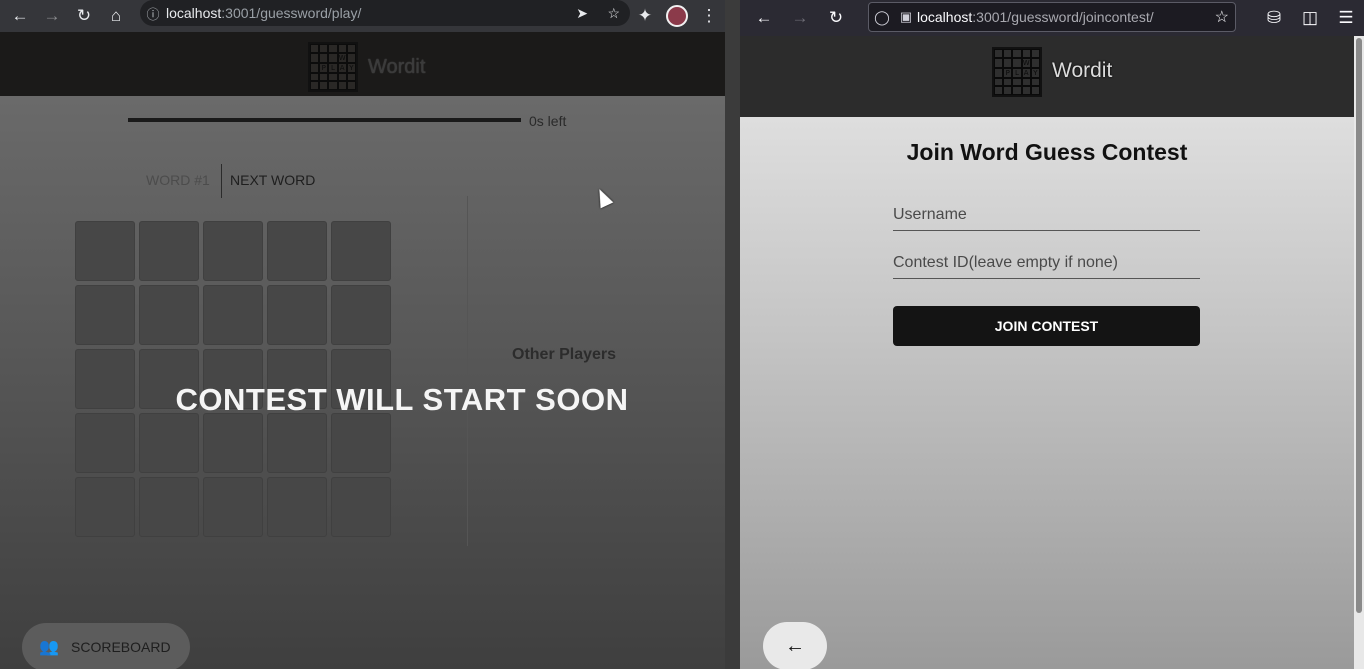 The width and height of the screenshot is (1364, 669). Describe the element at coordinates (564, 354) in the screenshot. I see `other-players-heading: Other Players` at that location.